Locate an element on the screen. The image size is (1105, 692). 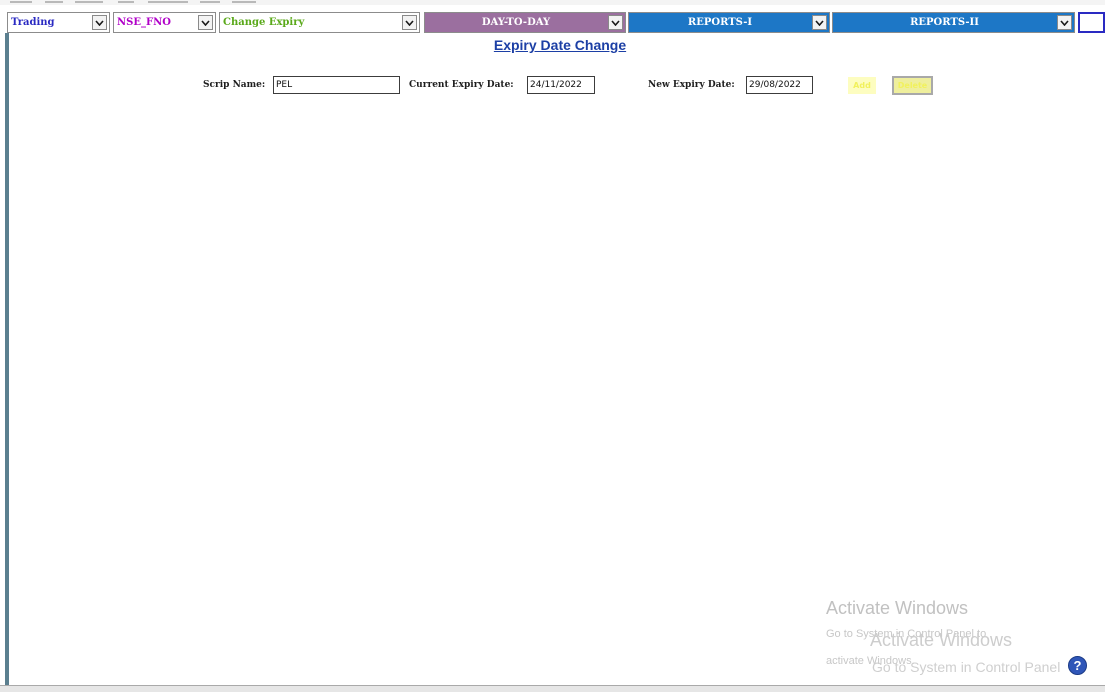
activate-windows-title-ghost: Activate Windows is located at coordinates (941, 640).